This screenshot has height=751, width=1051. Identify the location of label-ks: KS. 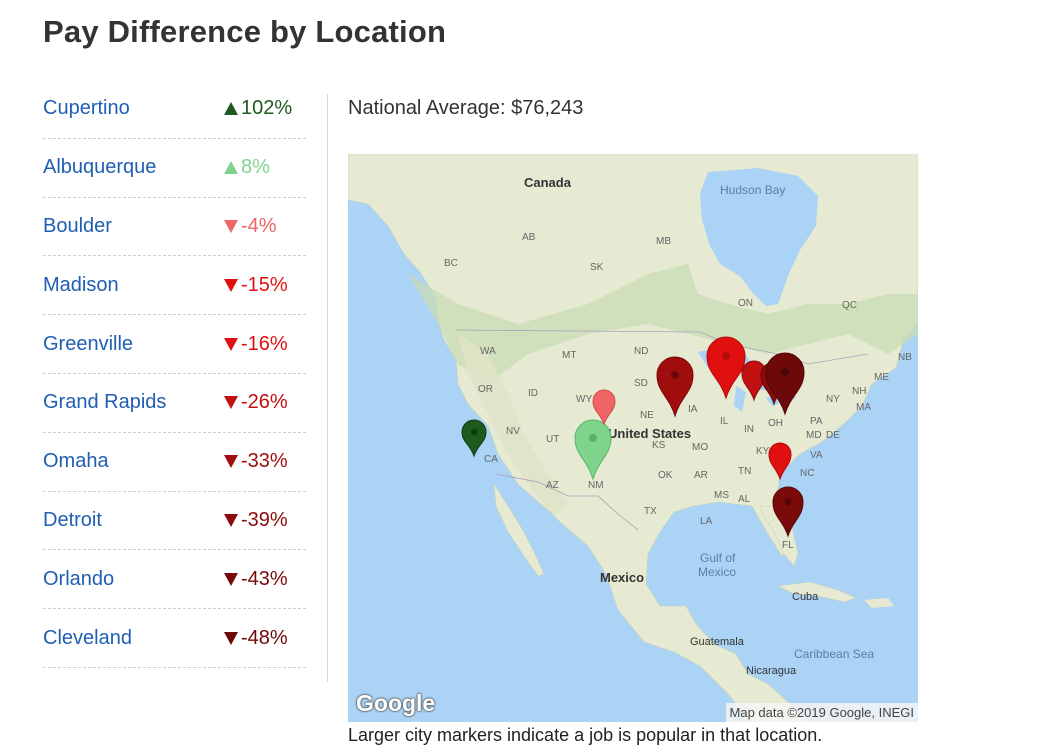
(659, 445).